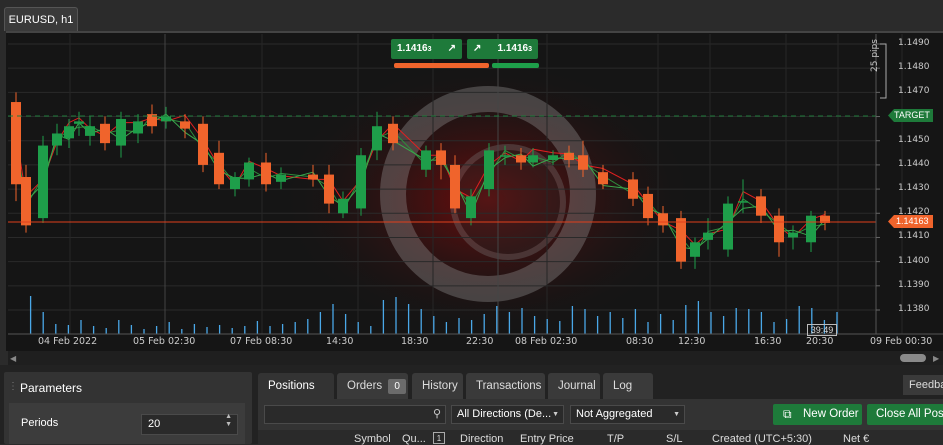  I want to click on tab-positions: Positions0, so click(296, 396).